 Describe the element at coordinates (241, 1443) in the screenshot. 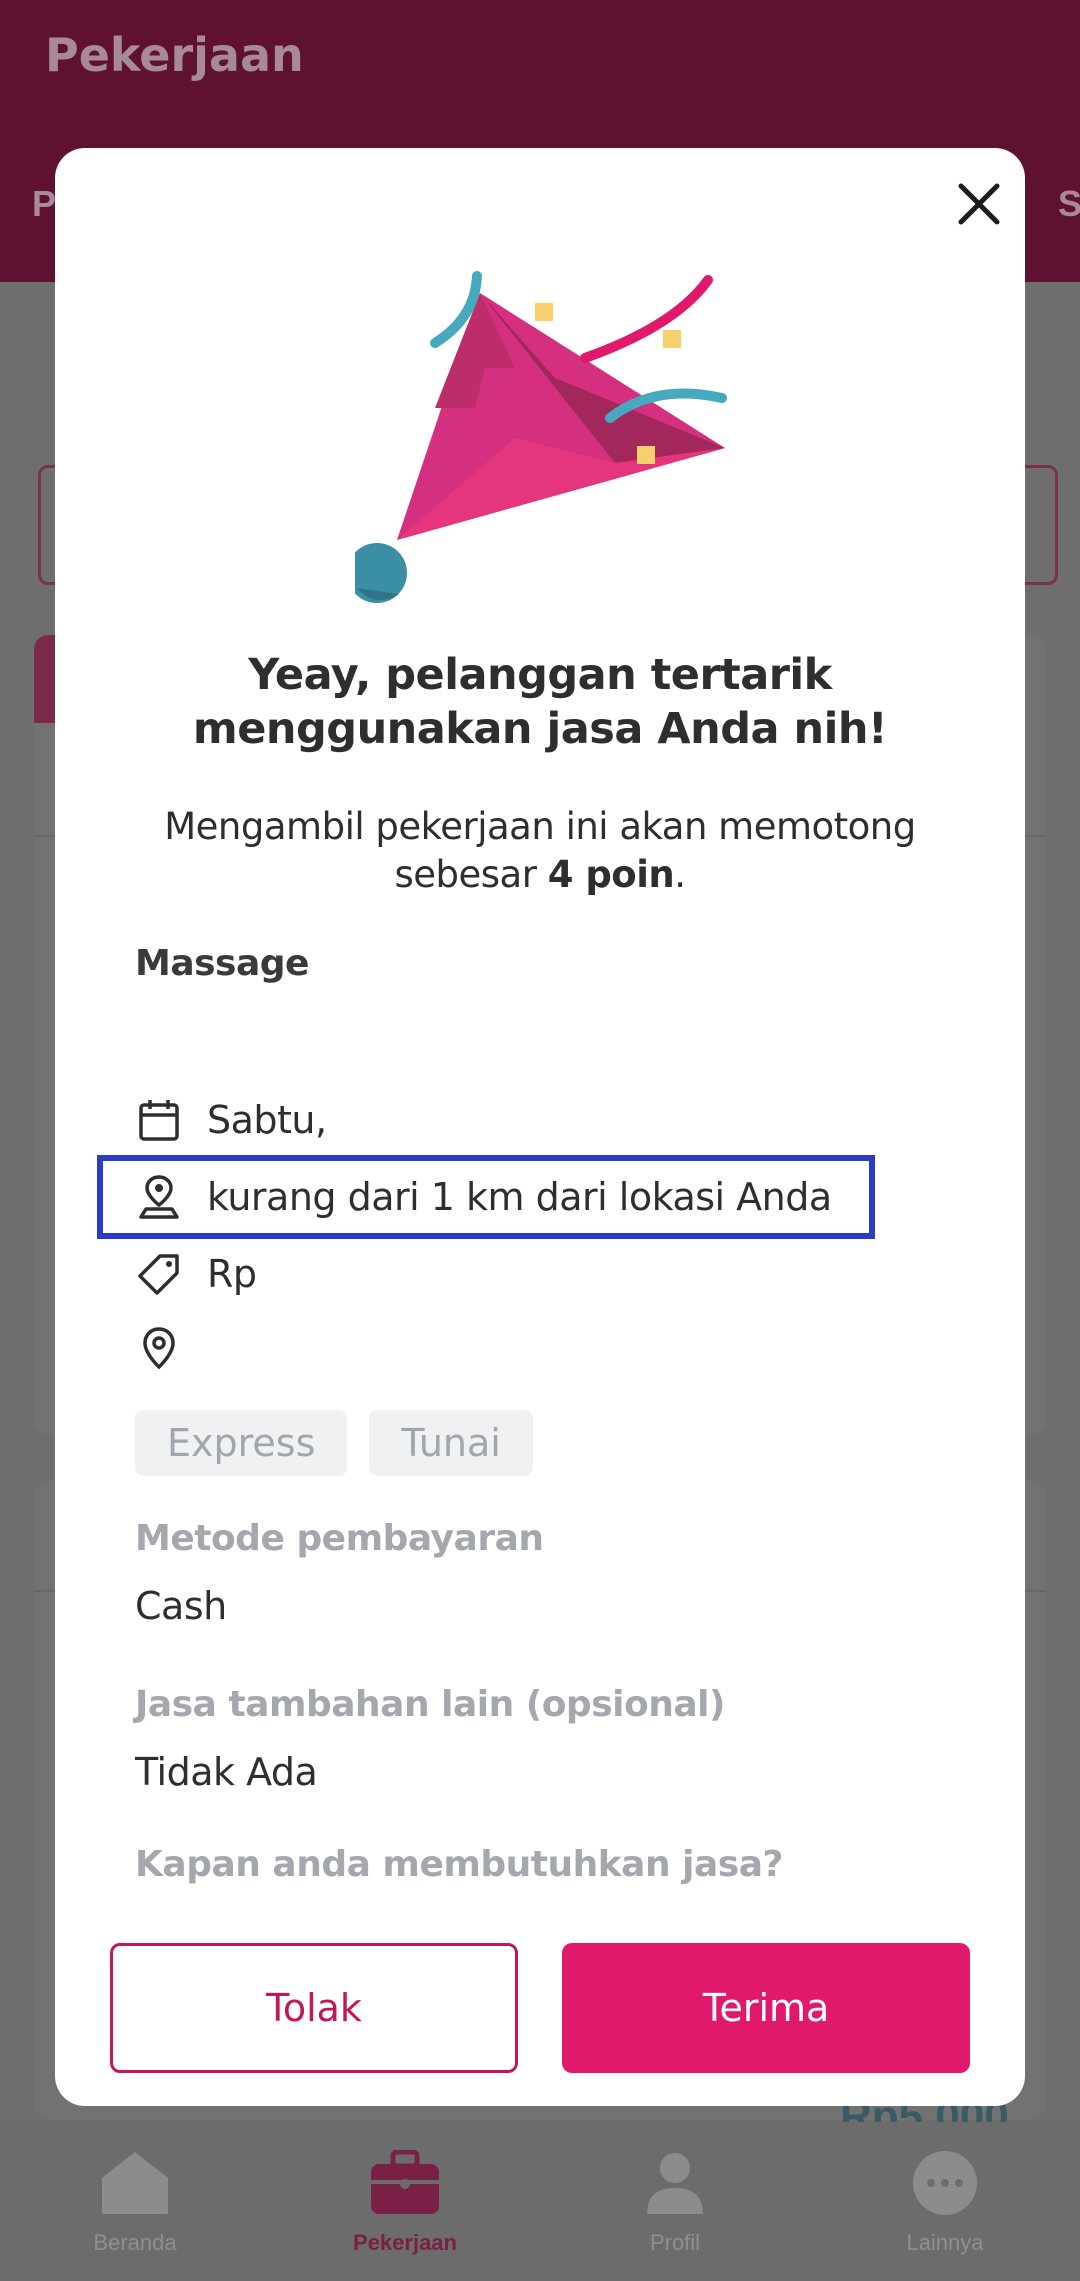

I see `tag-express: Express` at that location.